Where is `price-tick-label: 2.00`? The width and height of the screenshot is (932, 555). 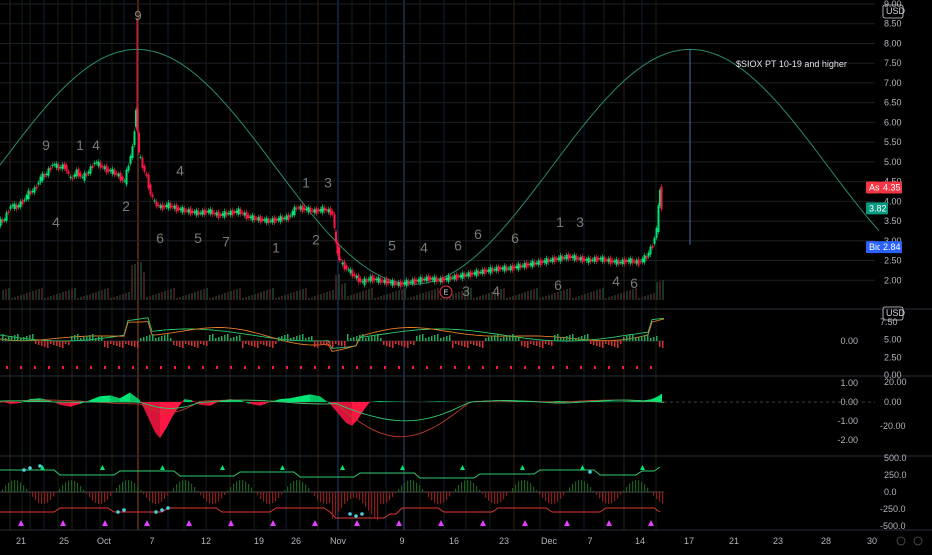 price-tick-label: 2.00 is located at coordinates (893, 280).